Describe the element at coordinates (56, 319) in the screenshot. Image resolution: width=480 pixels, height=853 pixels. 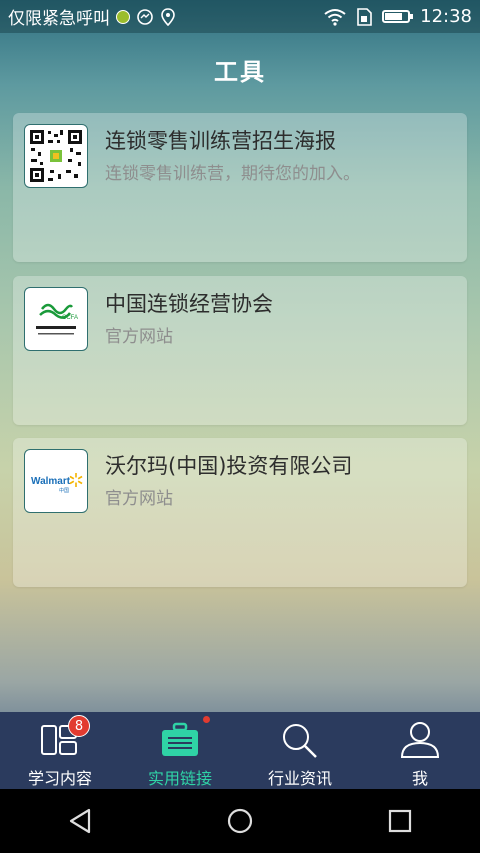
I see `ccfa-logo: CCFA` at that location.